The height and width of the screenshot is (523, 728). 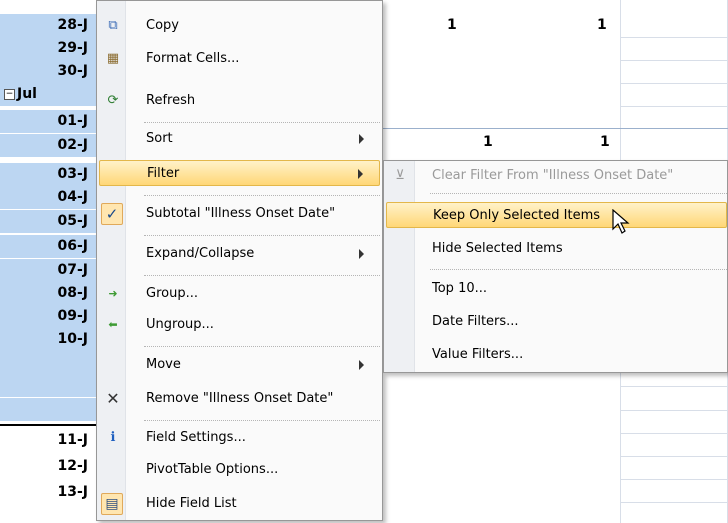 I want to click on field-list-icon: ▤, so click(x=112, y=504).